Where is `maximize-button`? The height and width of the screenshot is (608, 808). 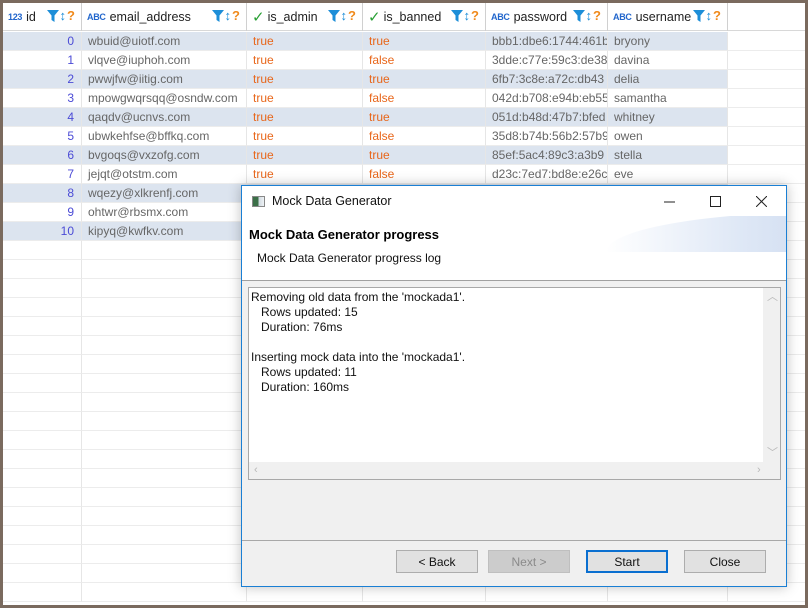 maximize-button is located at coordinates (715, 201).